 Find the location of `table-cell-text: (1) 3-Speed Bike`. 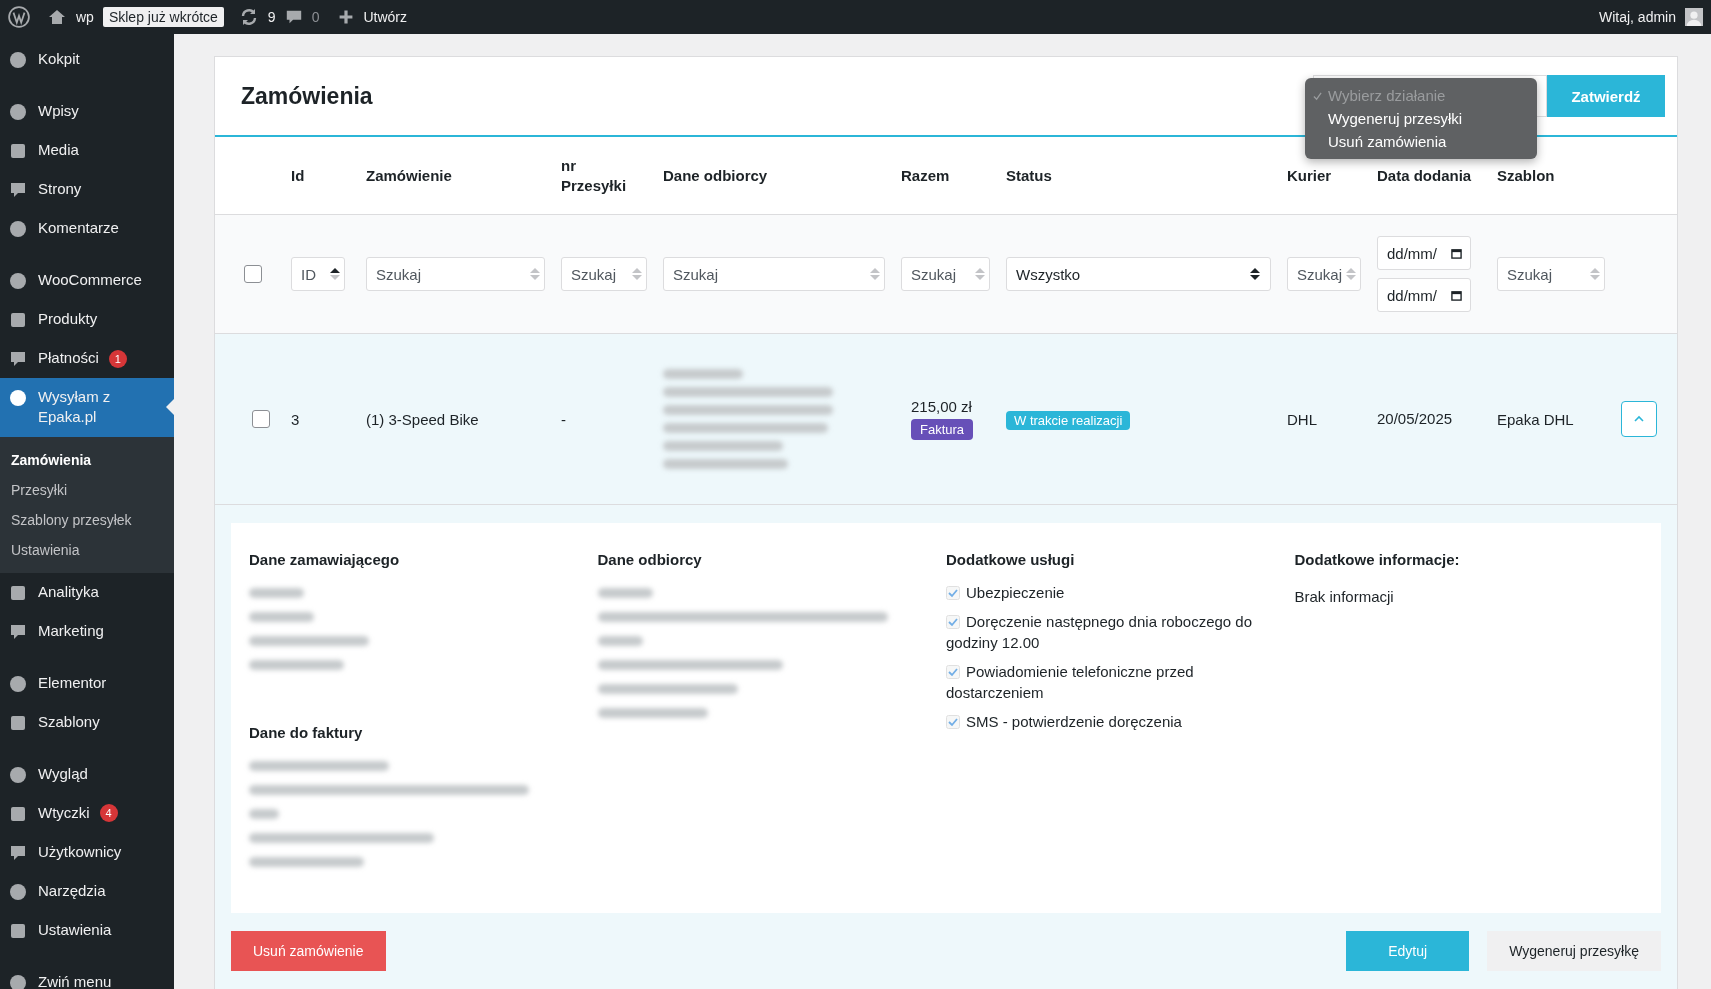

table-cell-text: (1) 3-Speed Bike is located at coordinates (423, 419).